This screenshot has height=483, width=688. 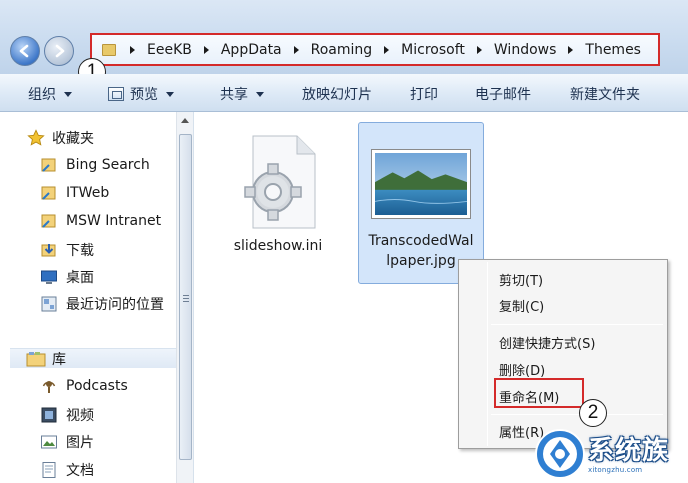 I want to click on sidebar-item-label: 文档, so click(x=80, y=471).